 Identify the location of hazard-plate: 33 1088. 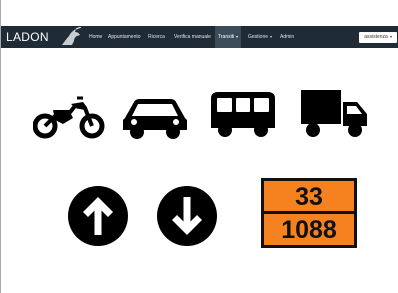
(309, 213).